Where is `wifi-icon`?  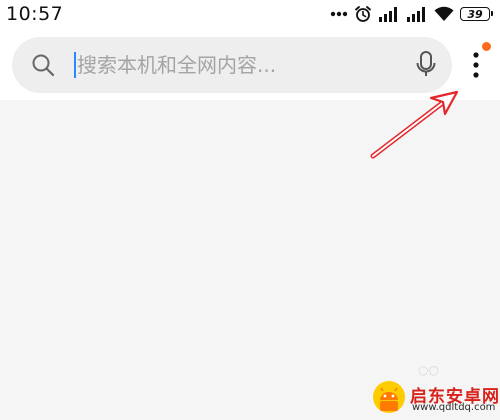 wifi-icon is located at coordinates (444, 14).